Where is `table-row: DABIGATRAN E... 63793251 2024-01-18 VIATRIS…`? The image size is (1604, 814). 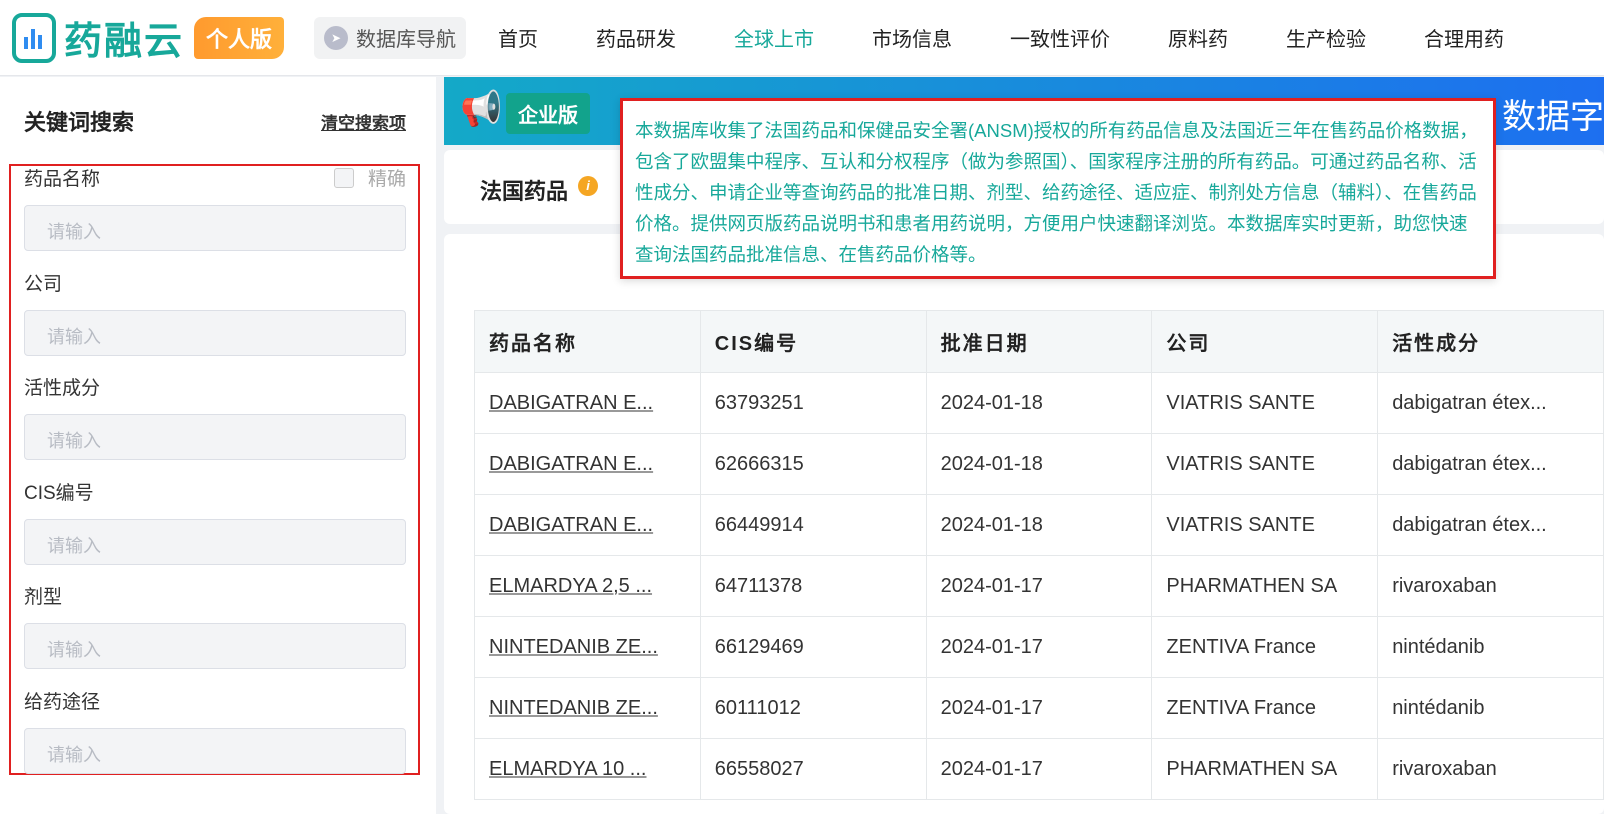
table-row: DABIGATRAN E... 63793251 2024-01-18 VIATRIS… is located at coordinates (1039, 403).